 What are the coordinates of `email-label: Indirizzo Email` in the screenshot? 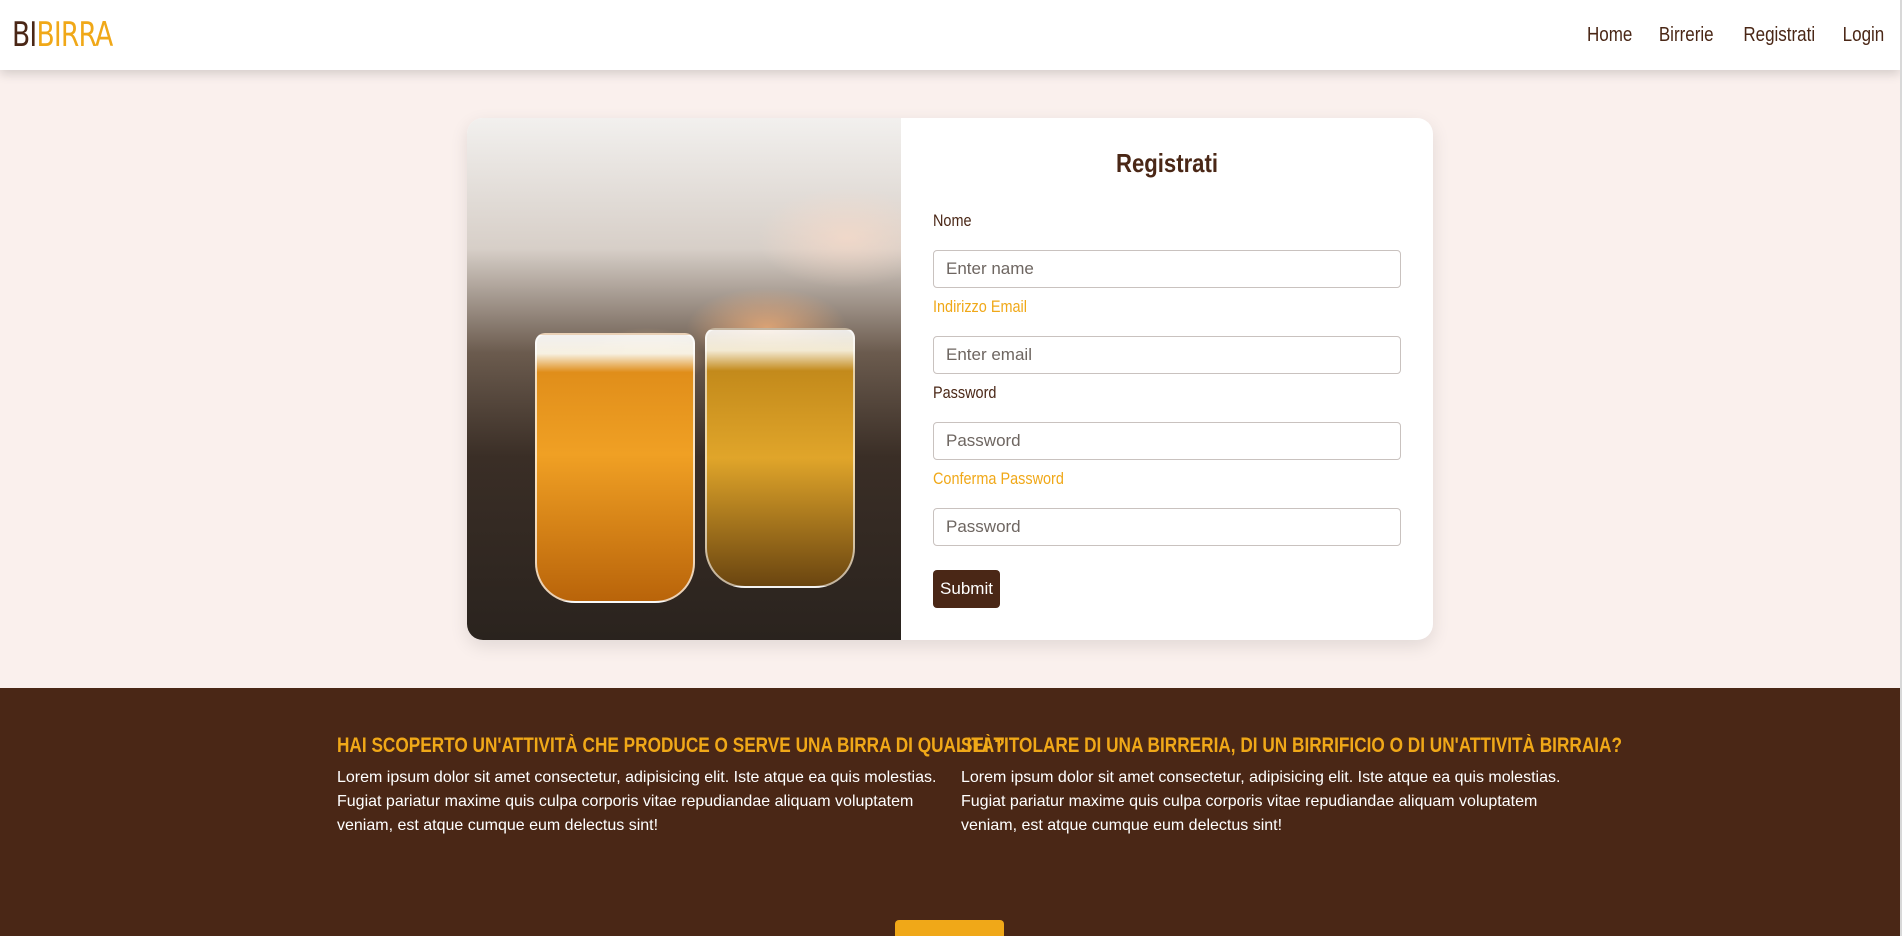 It's located at (980, 306).